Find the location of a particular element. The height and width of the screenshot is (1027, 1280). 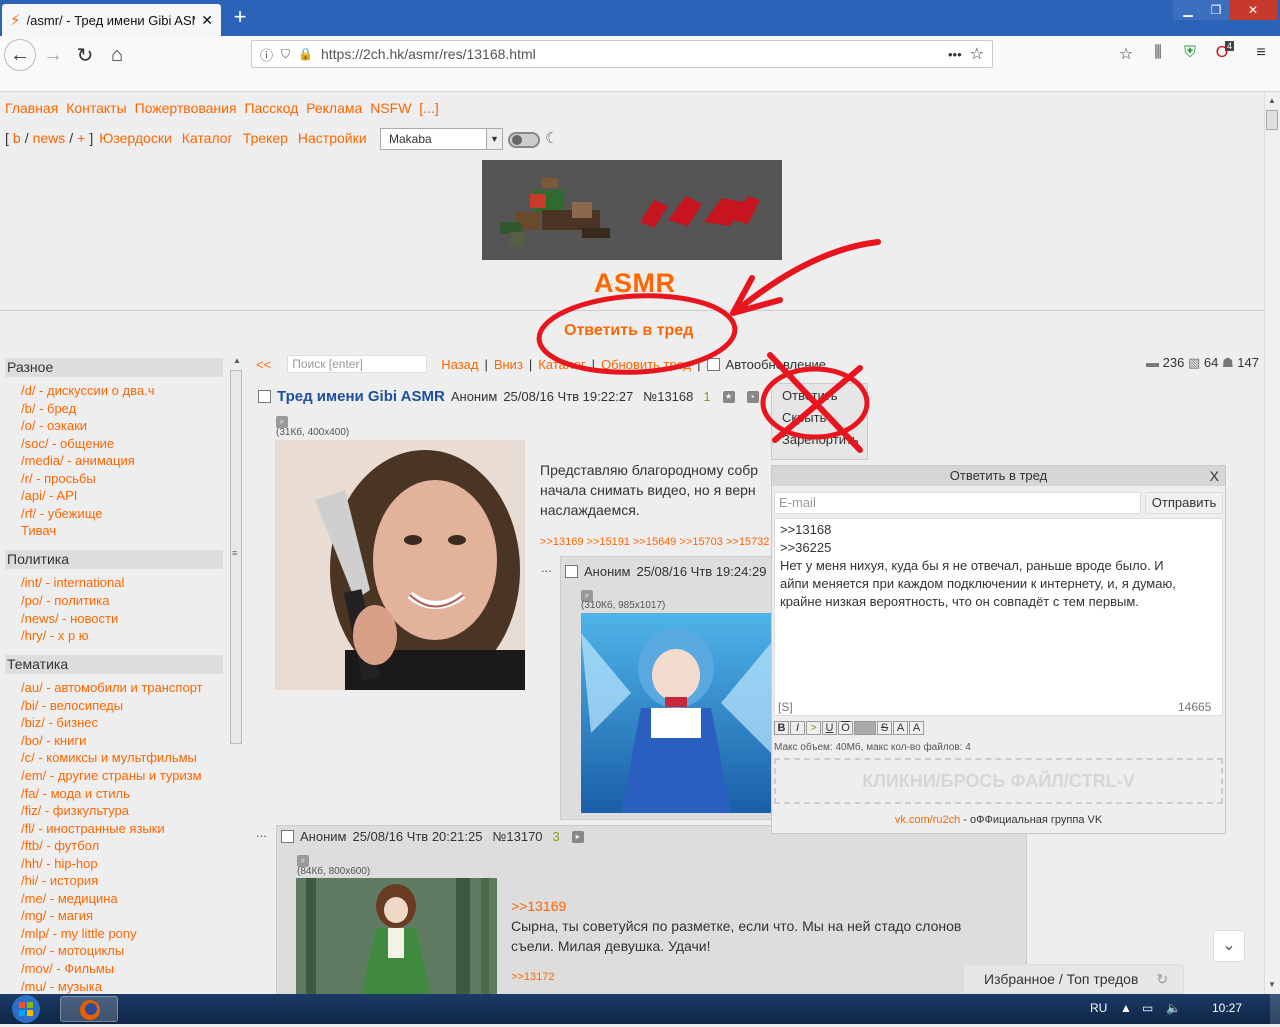

volume-icon: 🔈 is located at coordinates (1173, 1008).